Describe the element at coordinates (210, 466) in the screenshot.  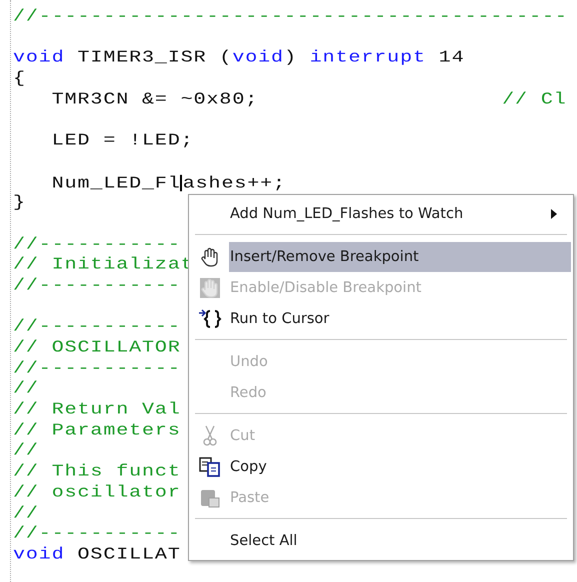
I see `copy-icon` at that location.